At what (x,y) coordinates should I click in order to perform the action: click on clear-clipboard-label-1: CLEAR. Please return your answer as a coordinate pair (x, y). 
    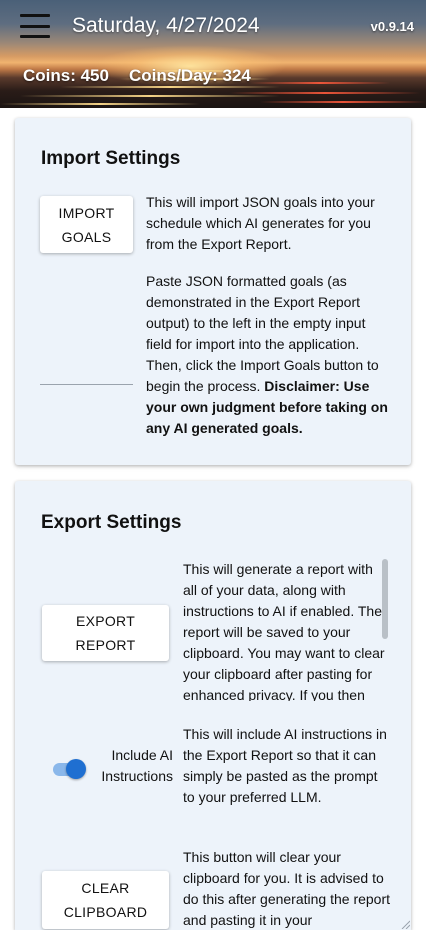
    Looking at the image, I should click on (105, 888).